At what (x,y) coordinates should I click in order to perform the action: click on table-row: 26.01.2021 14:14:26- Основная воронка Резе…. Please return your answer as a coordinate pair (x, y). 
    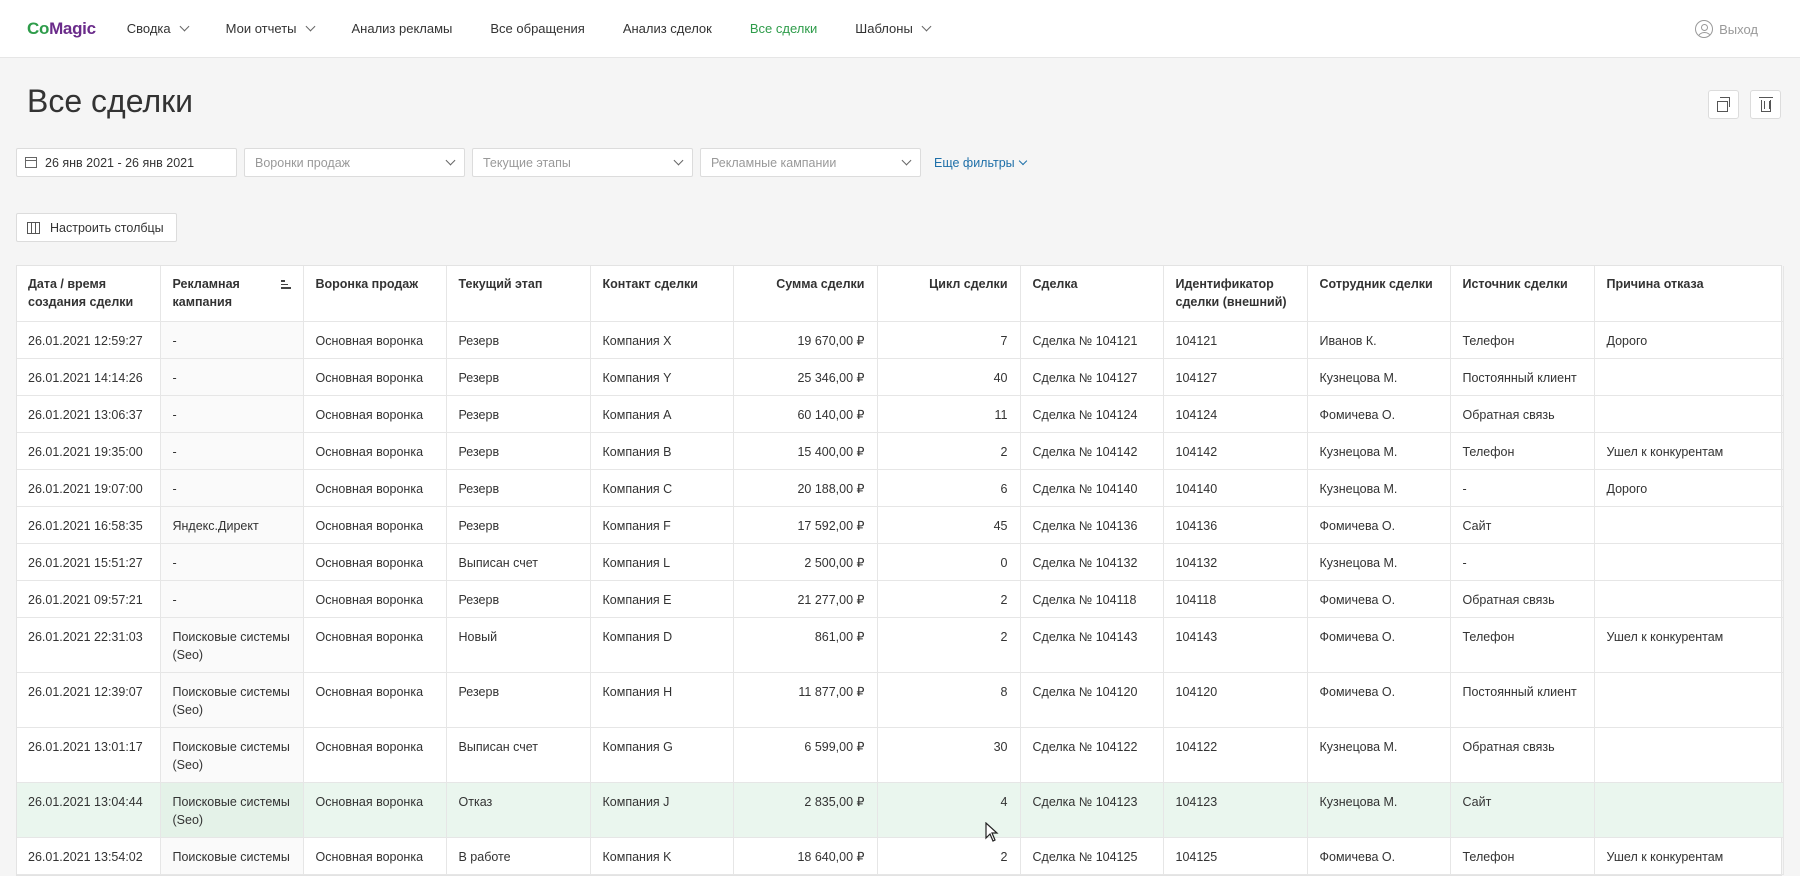
    Looking at the image, I should click on (900, 377).